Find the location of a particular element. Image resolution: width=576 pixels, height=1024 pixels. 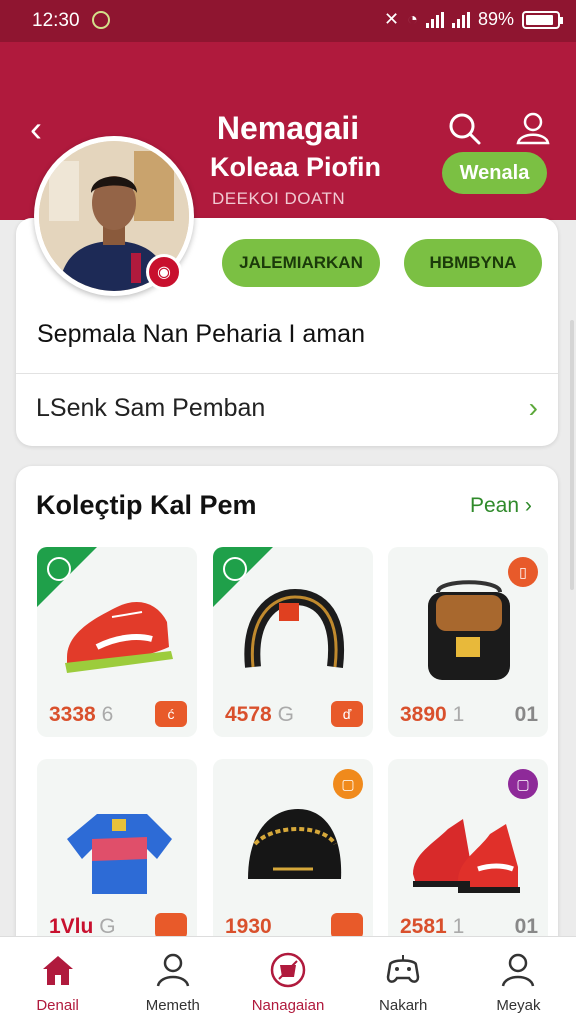

status-icons: ✕ ◔ 89% is located at coordinates (473, 19).